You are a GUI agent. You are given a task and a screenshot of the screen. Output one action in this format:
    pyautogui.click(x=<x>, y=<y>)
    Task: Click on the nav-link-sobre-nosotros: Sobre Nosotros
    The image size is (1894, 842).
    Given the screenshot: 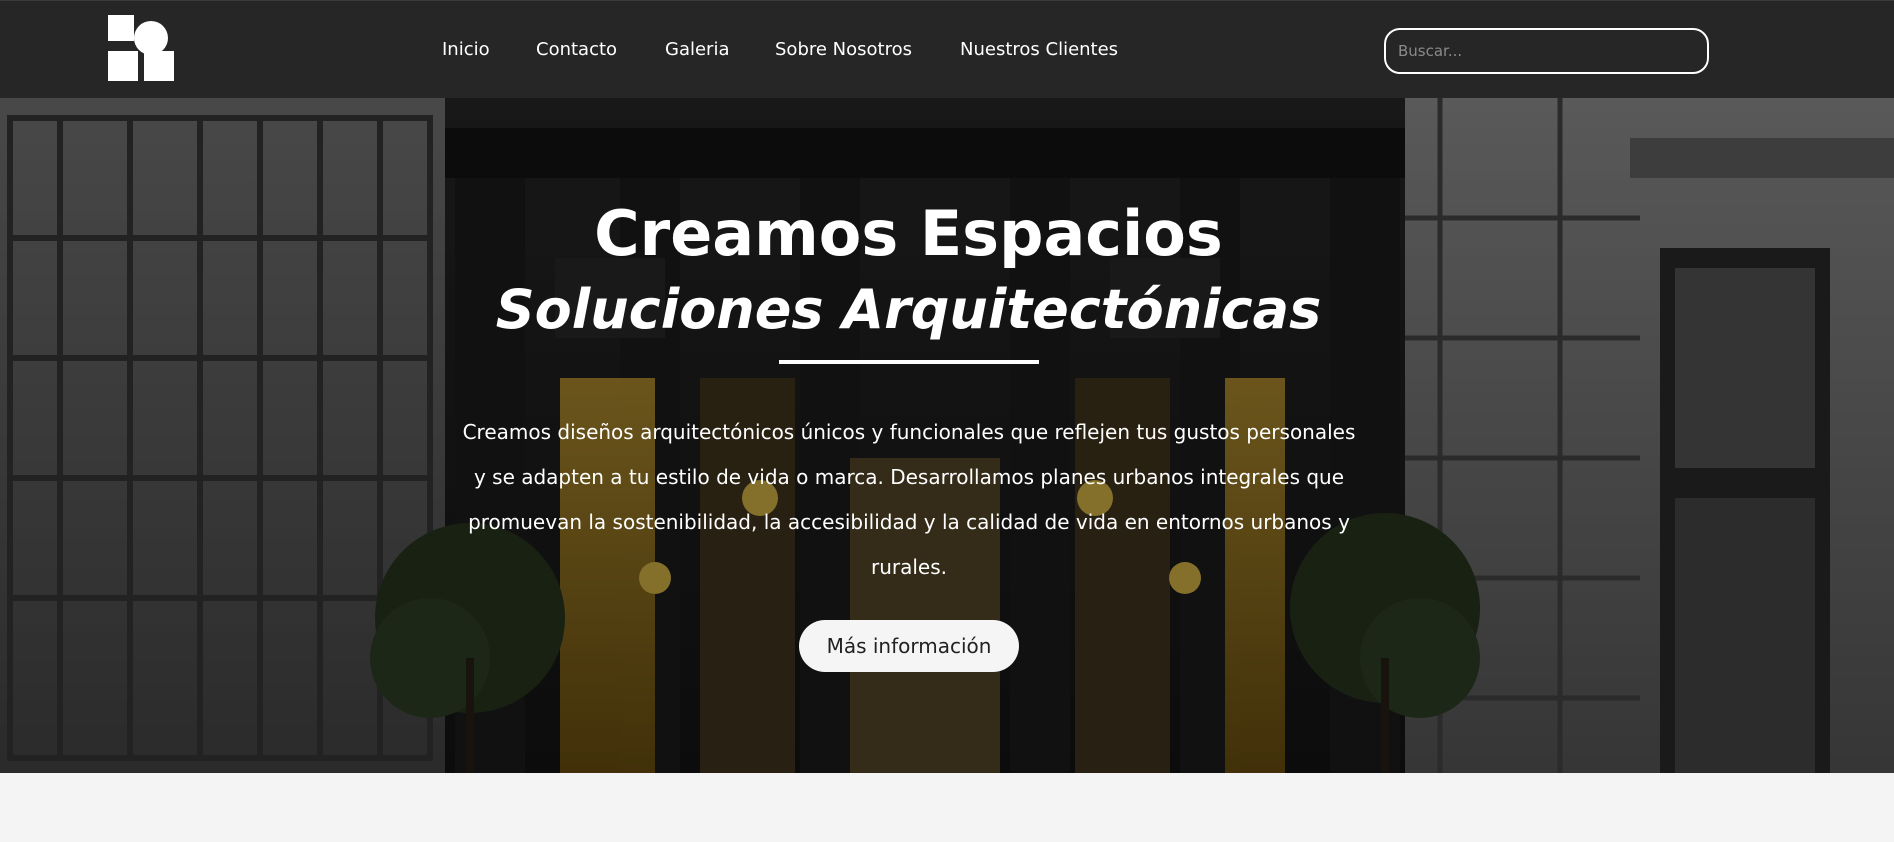 What is the action you would take?
    pyautogui.click(x=843, y=50)
    